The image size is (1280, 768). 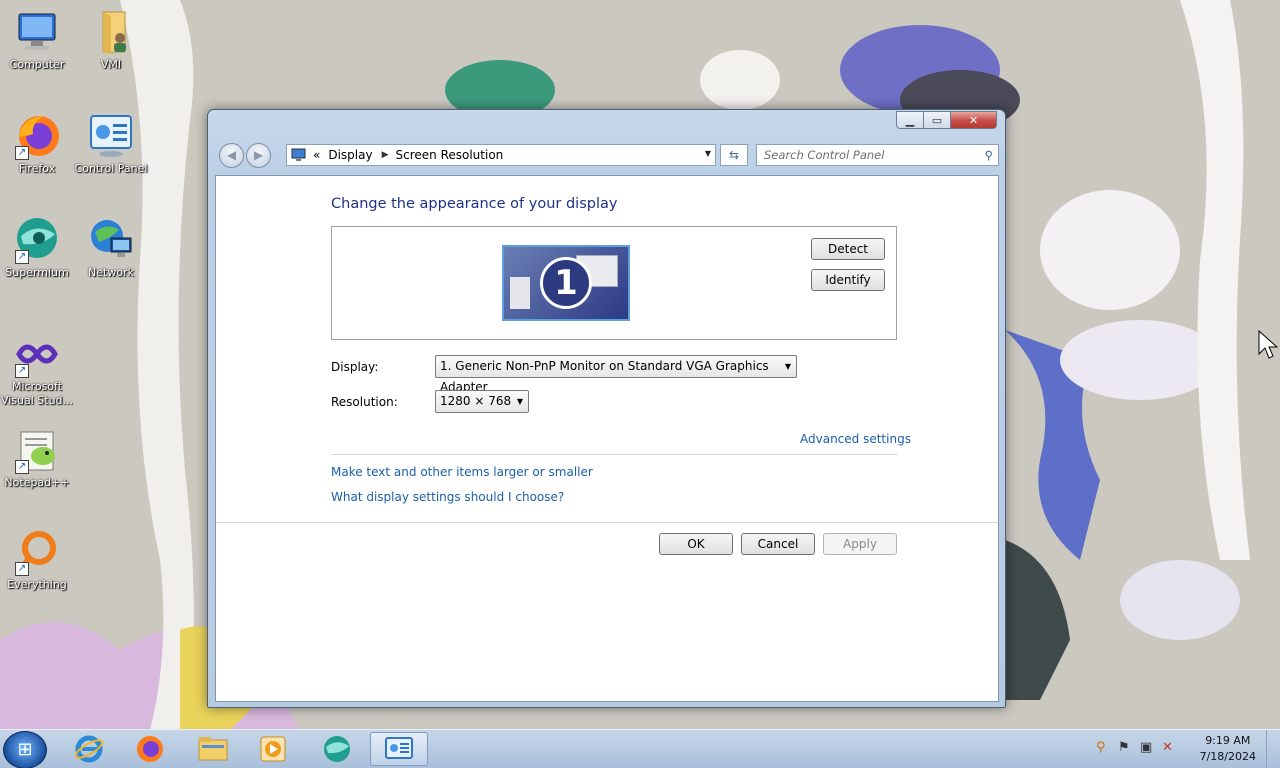 What do you see at coordinates (708, 153) in the screenshot?
I see `address-dropdown-icon: ▼` at bounding box center [708, 153].